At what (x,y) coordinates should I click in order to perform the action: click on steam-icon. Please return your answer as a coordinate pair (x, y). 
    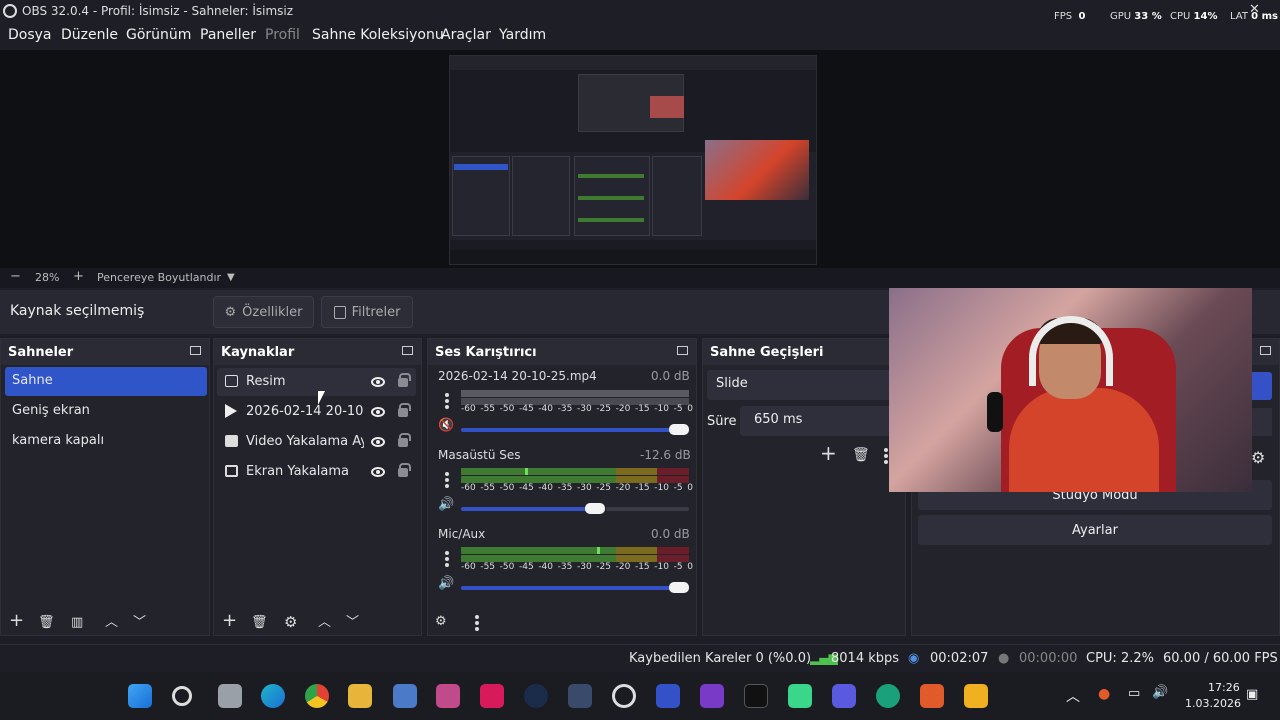
    Looking at the image, I should click on (536, 696).